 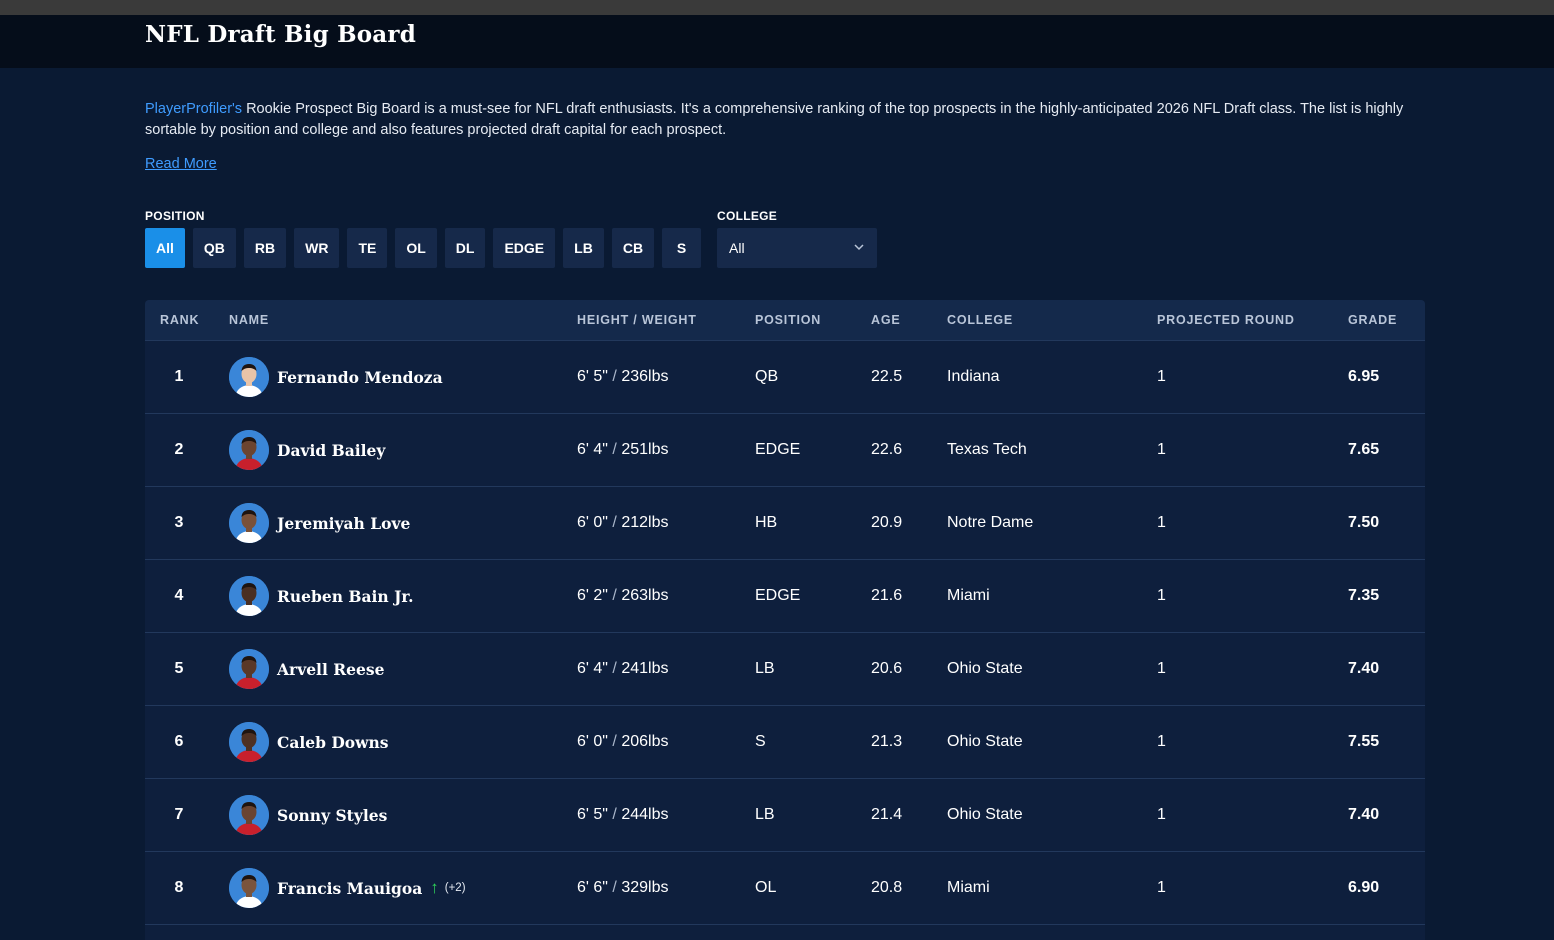 I want to click on player-name-link: Fernando Mendoza, so click(x=360, y=377).